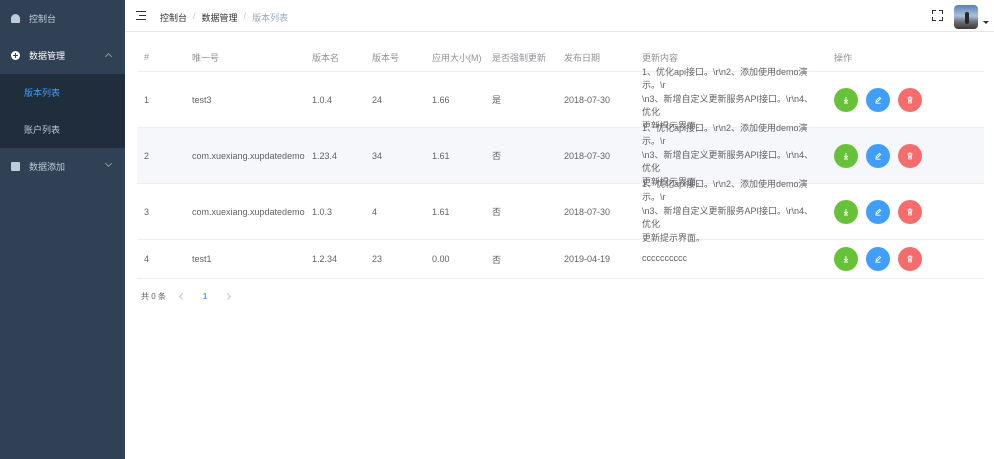 The height and width of the screenshot is (459, 994). Describe the element at coordinates (42, 93) in the screenshot. I see `sidebar-item-label: 版本列表` at that location.